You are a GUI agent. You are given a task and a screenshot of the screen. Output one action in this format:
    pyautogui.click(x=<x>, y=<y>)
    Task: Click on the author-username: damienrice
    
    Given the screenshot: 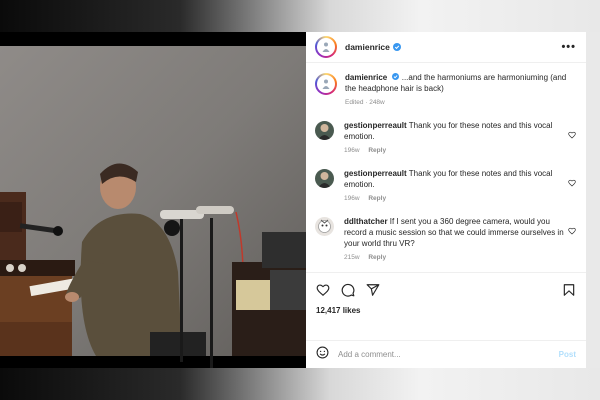 What is the action you would take?
    pyautogui.click(x=367, y=47)
    